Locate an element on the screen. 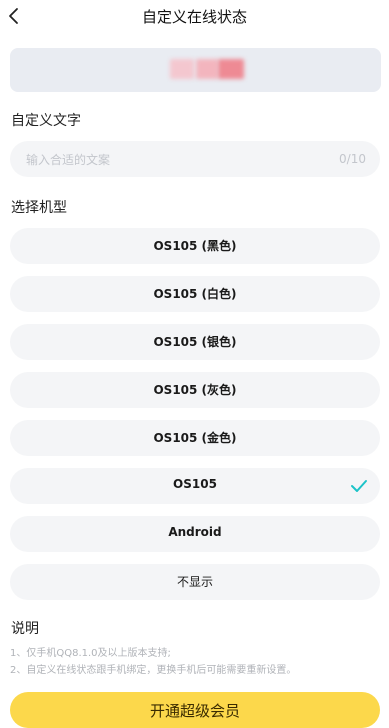 This screenshot has height=728, width=389. model-option-label: OS105 (黑色) is located at coordinates (195, 246).